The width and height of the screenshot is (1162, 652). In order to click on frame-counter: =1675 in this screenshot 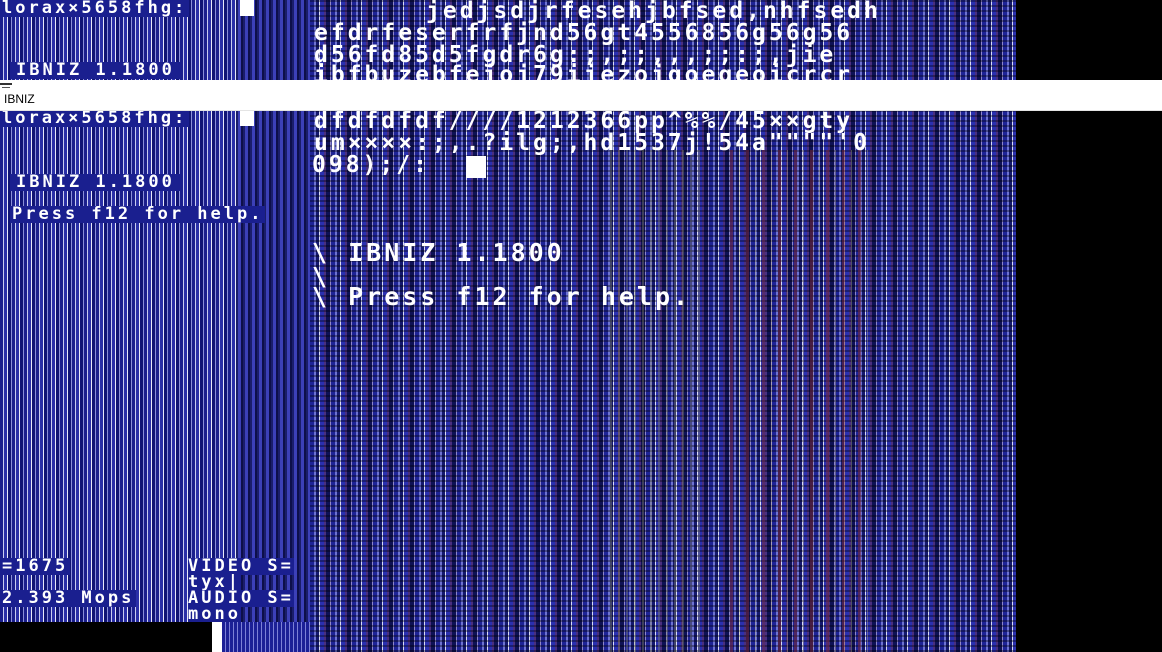, I will do `click(35, 566)`.